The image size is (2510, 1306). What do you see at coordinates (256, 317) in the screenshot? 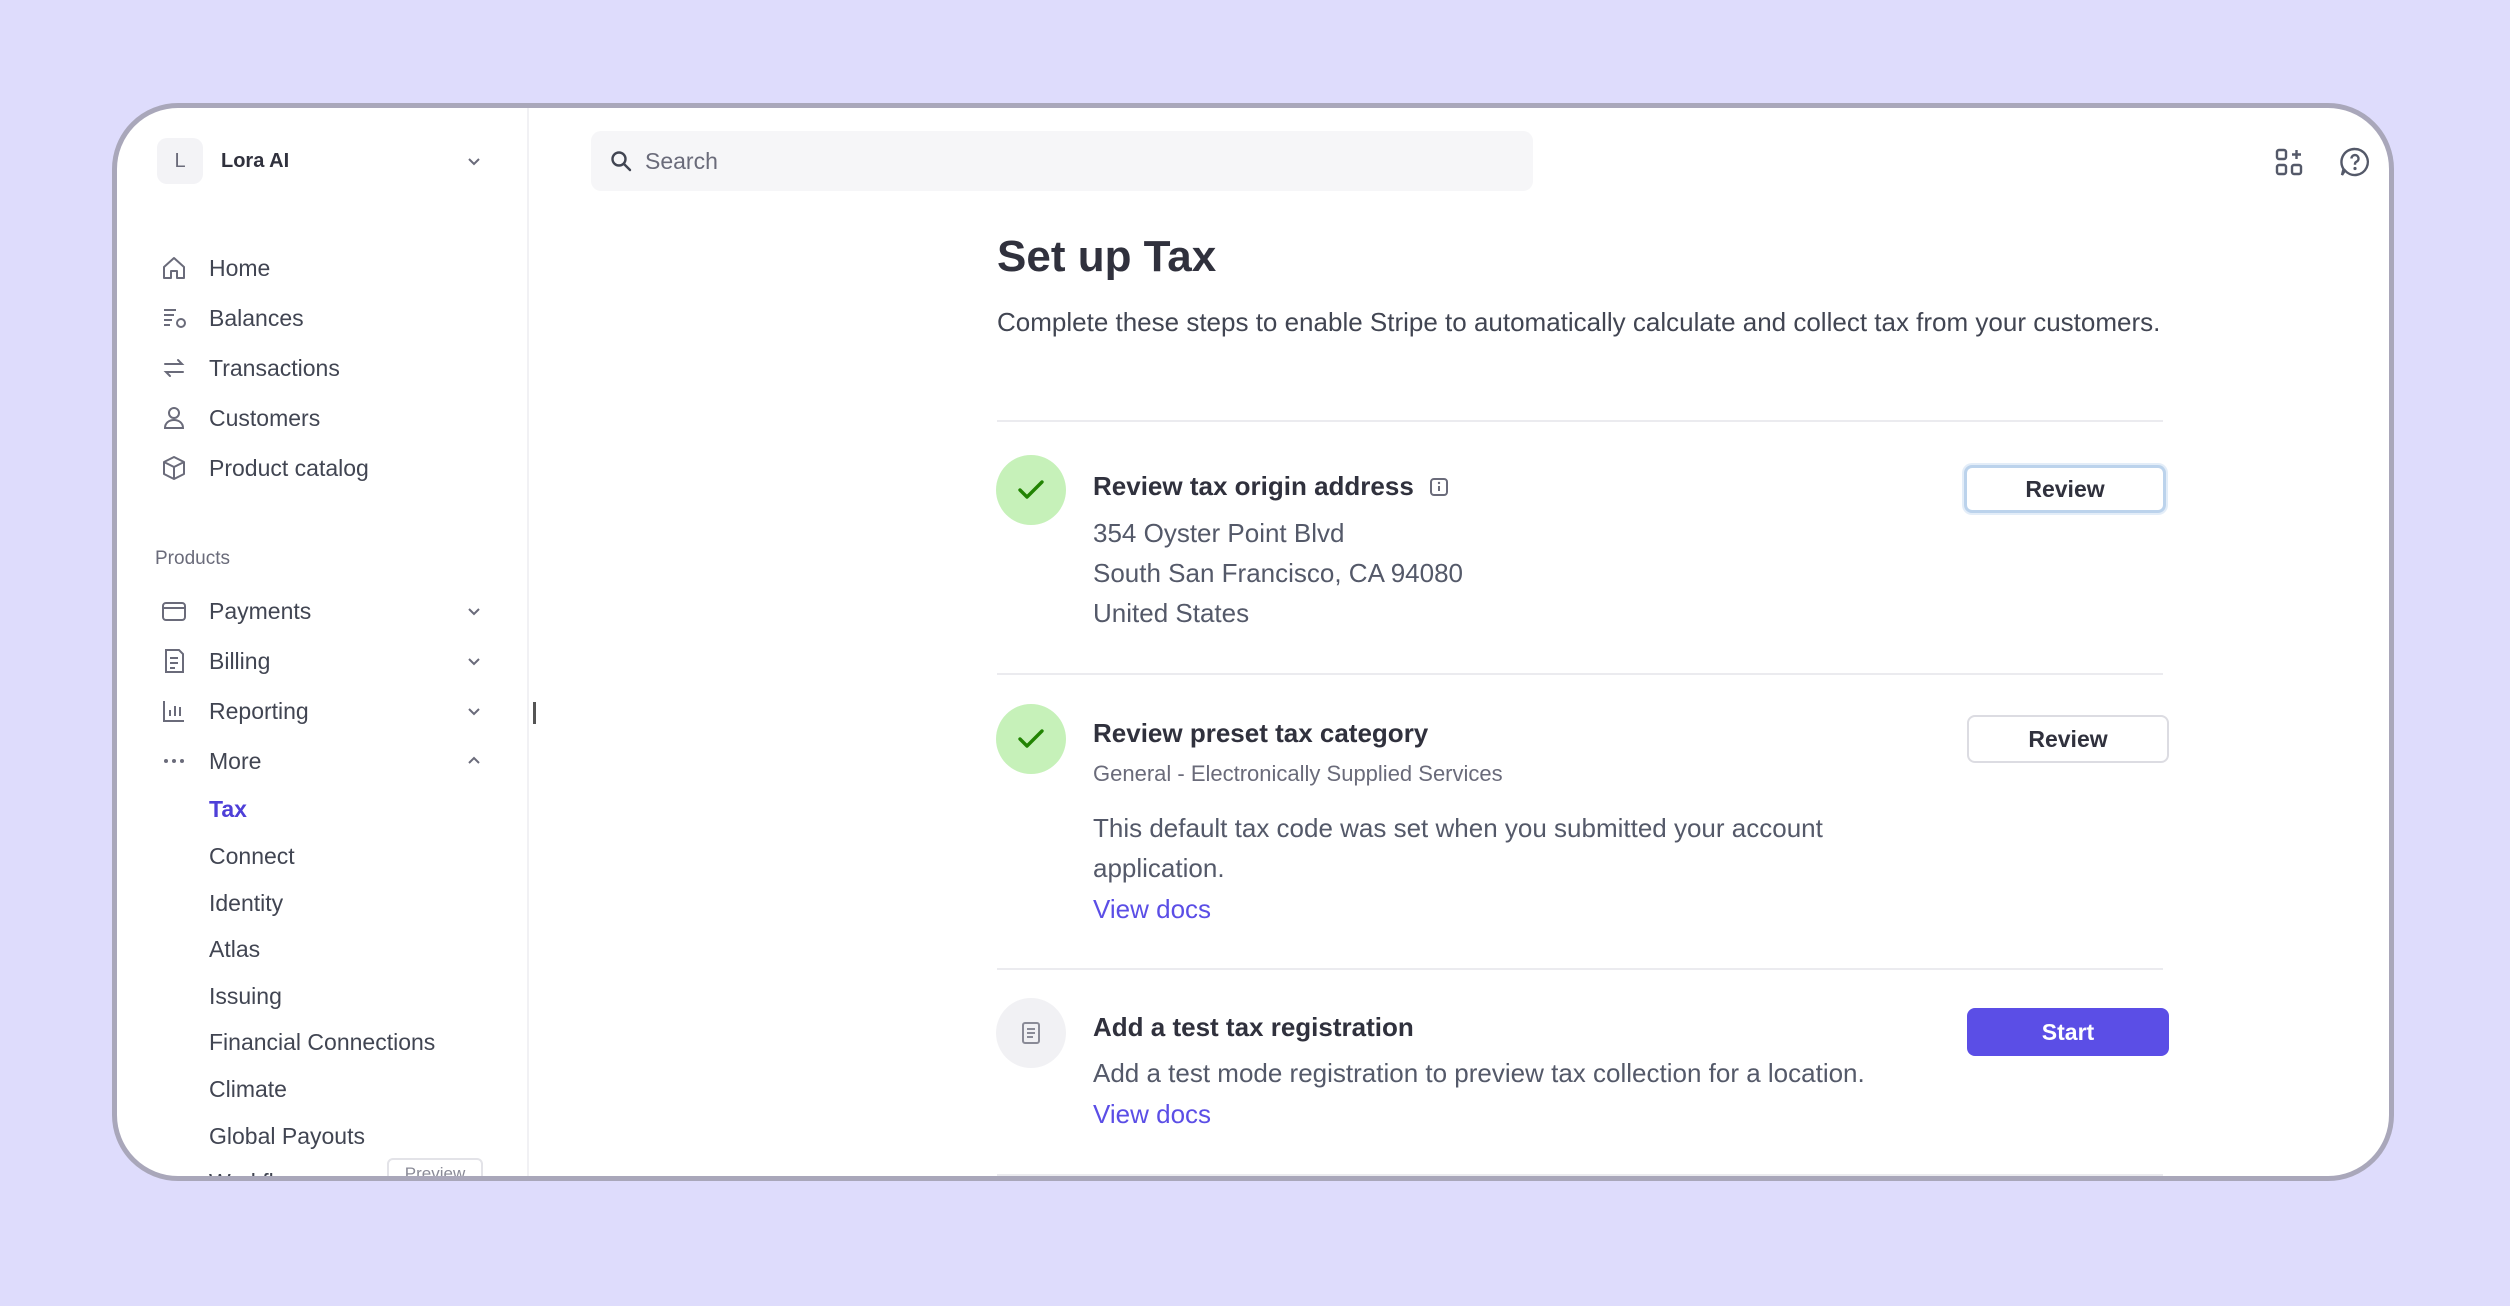
I see `nav-label: Balances` at bounding box center [256, 317].